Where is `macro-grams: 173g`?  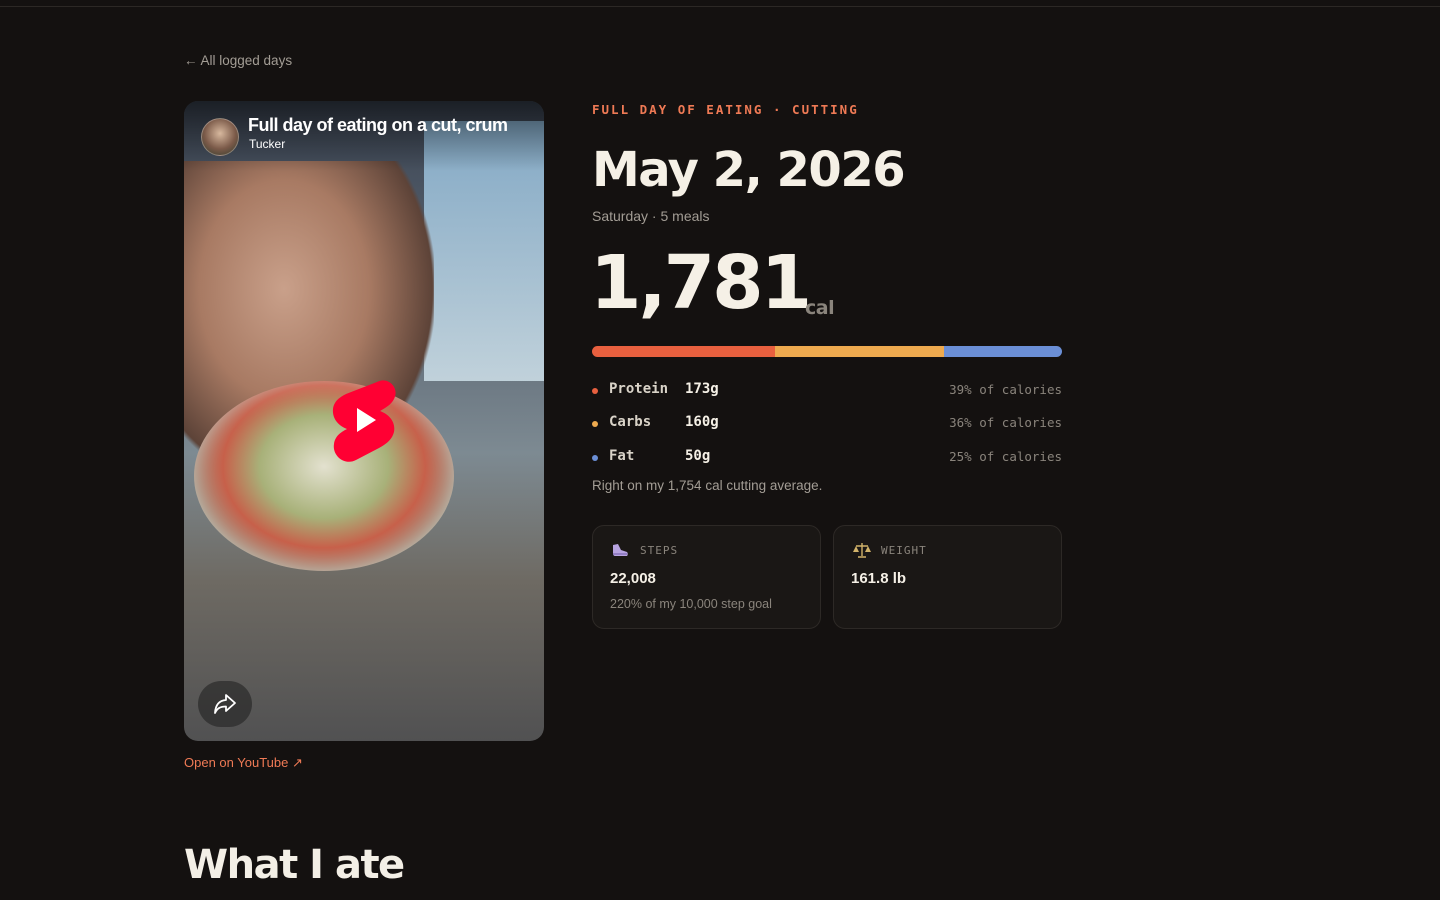 macro-grams: 173g is located at coordinates (702, 389).